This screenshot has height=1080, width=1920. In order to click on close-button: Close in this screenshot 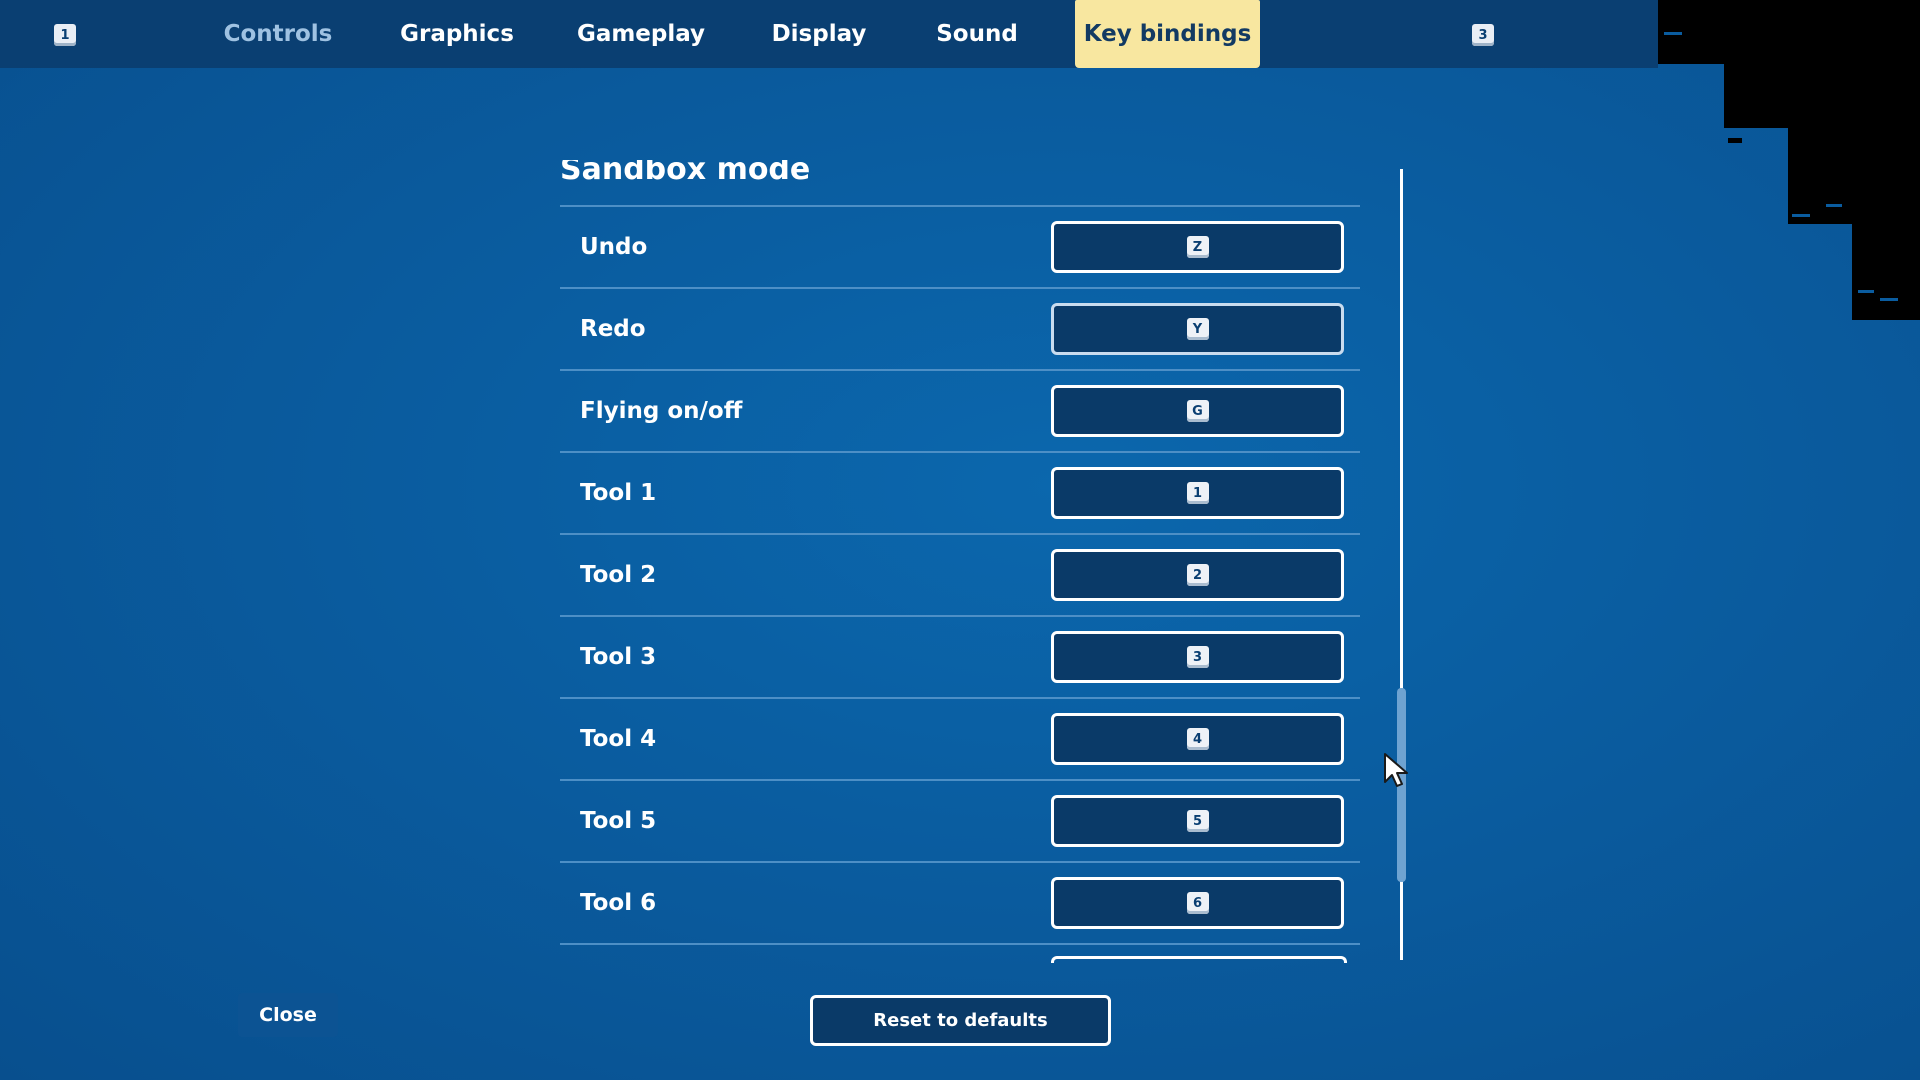, I will do `click(288, 1015)`.